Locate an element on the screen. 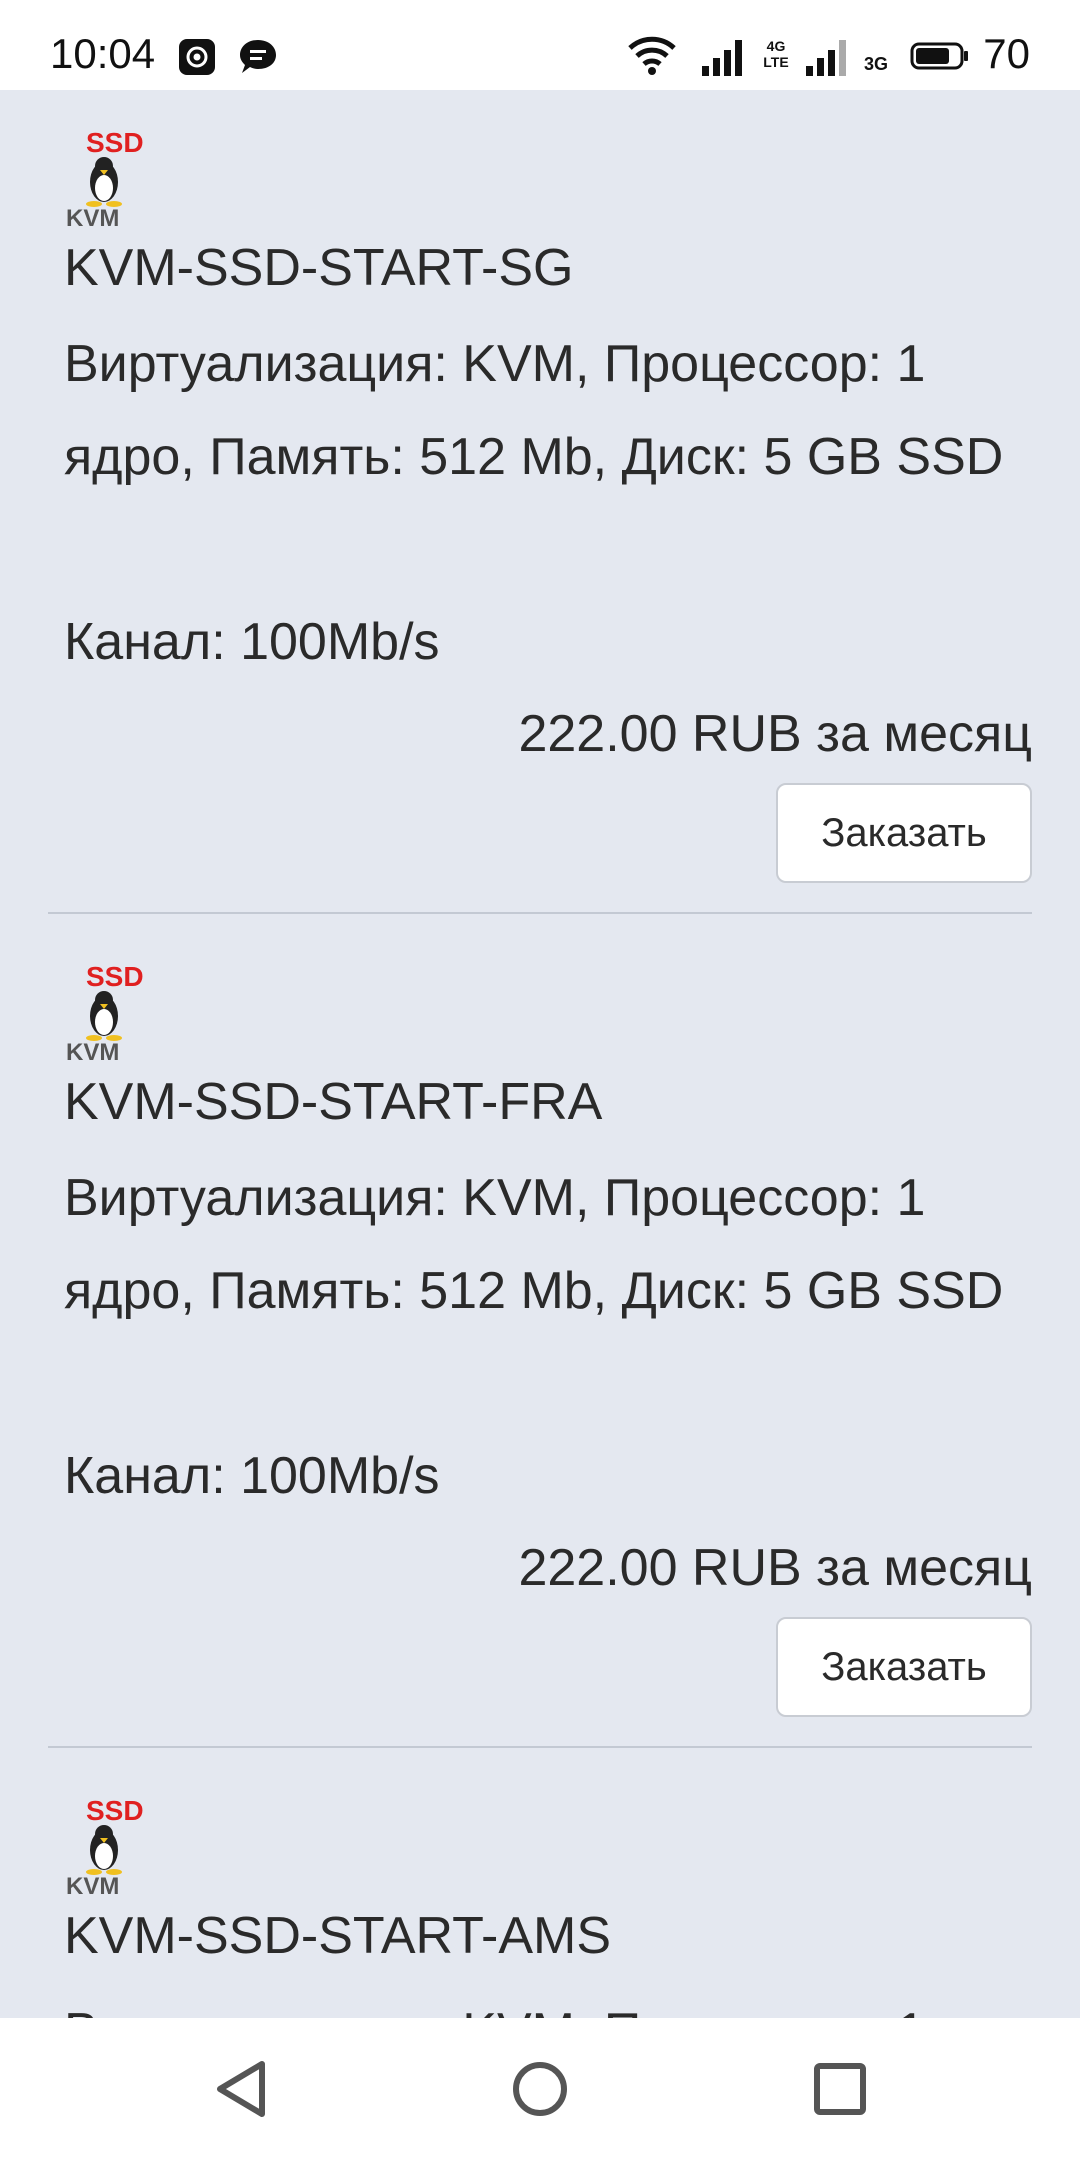  home-icon is located at coordinates (540, 2089).